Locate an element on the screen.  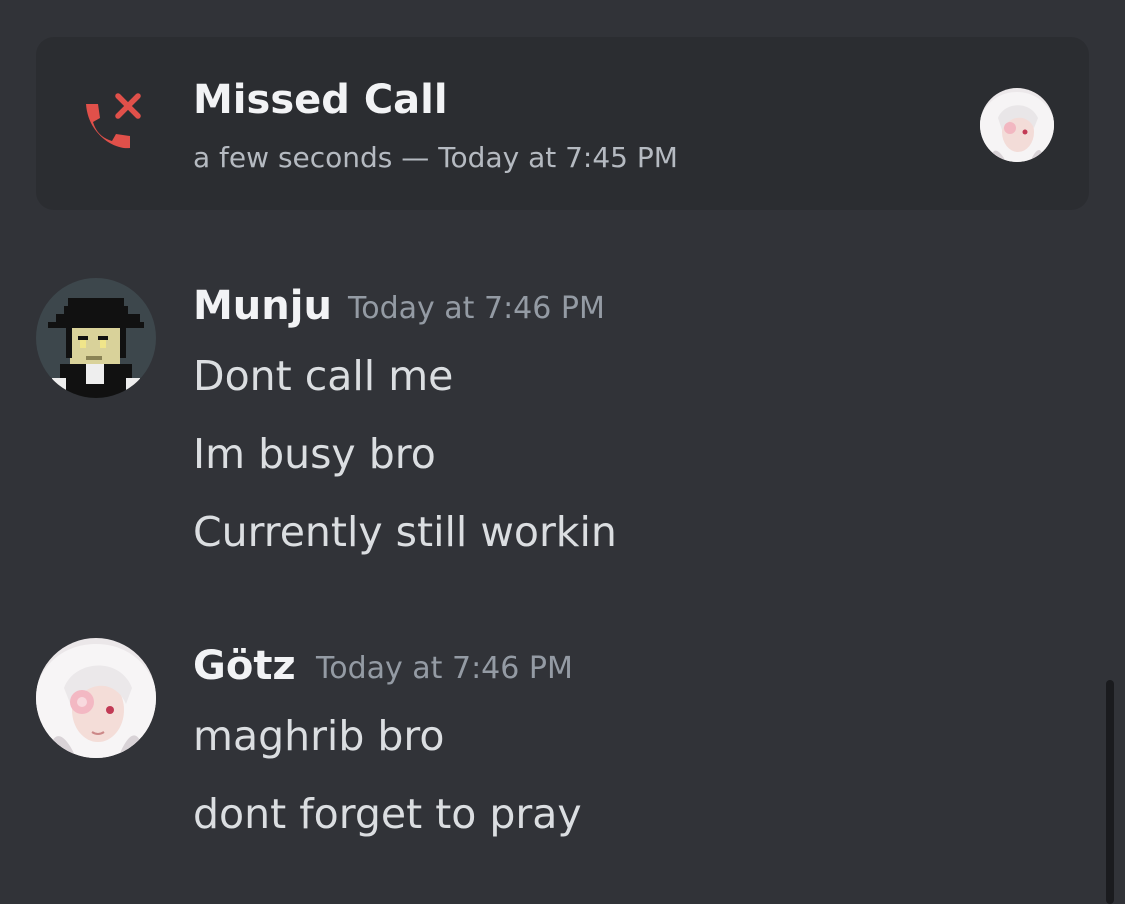
call-timestamp: Today at 7:45 PM is located at coordinates (558, 157).